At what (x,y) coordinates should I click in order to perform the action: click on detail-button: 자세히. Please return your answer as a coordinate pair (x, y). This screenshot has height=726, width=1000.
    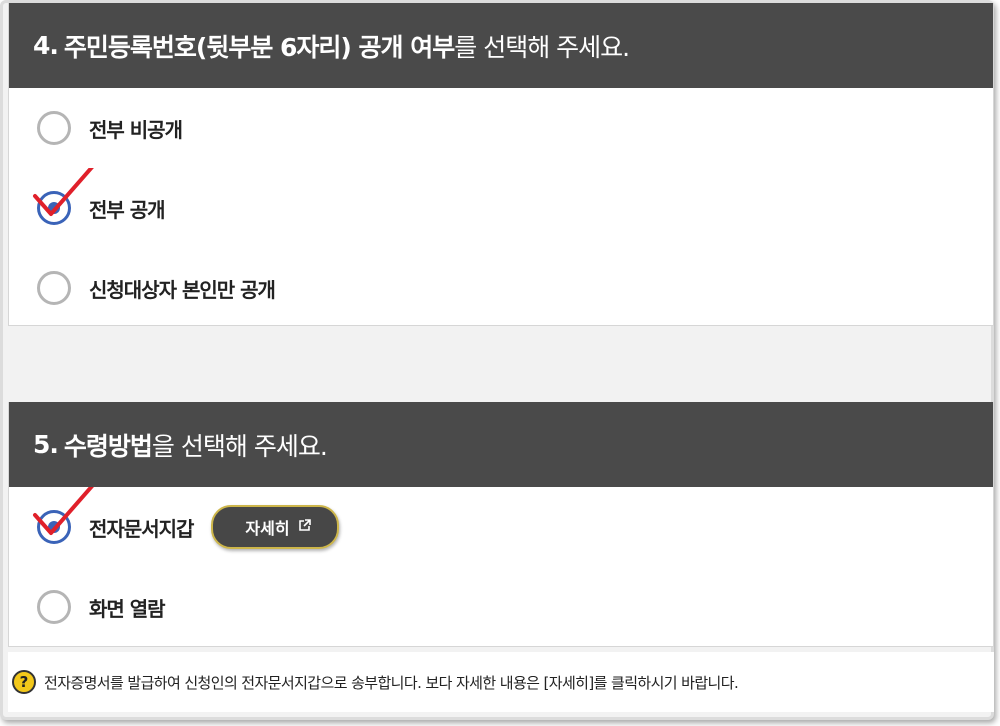
    Looking at the image, I should click on (275, 527).